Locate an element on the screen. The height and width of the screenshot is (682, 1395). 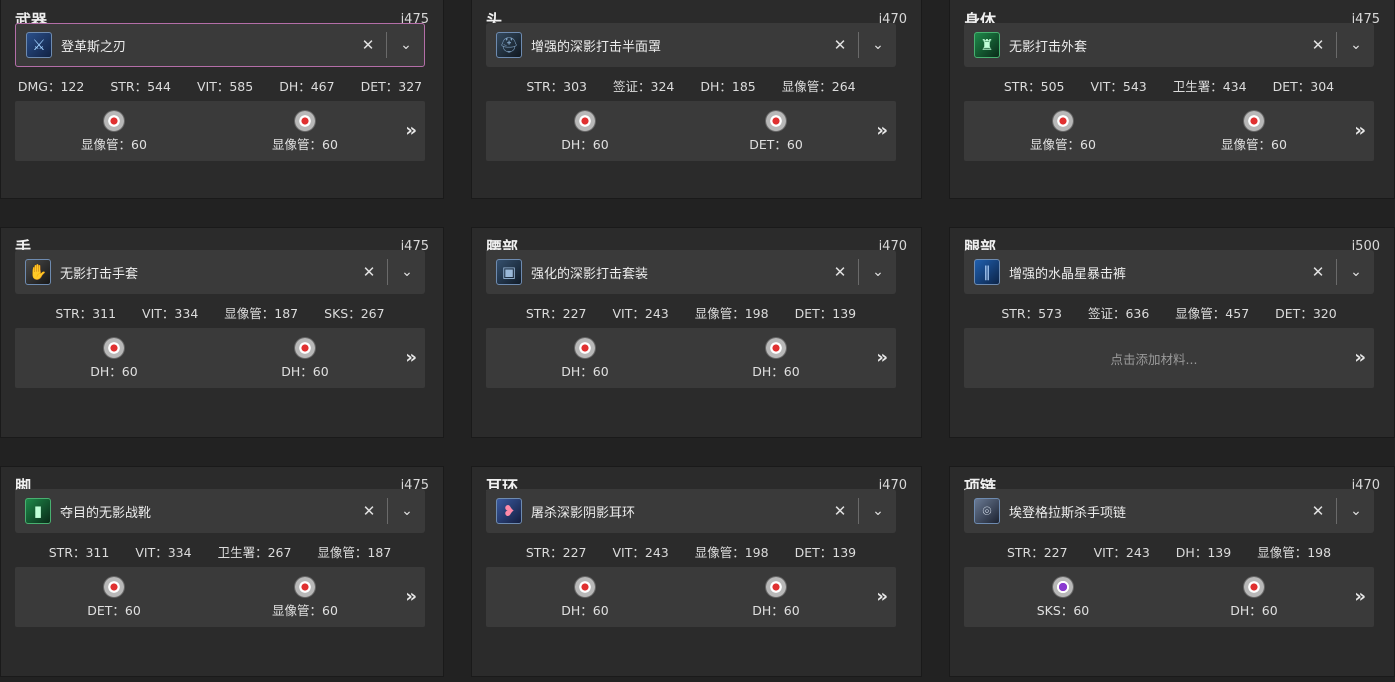
stat-value: STR：227 is located at coordinates (556, 552).